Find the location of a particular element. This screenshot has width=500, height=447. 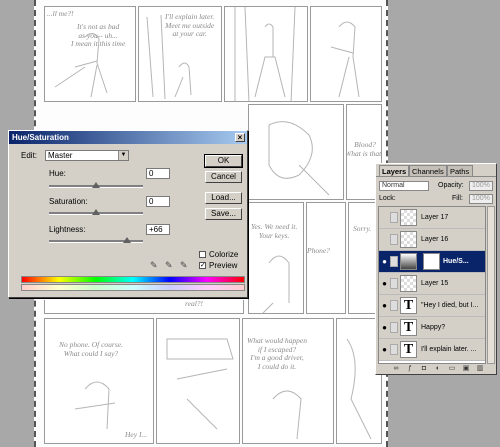

folder-icon: ▭ is located at coordinates (452, 369).